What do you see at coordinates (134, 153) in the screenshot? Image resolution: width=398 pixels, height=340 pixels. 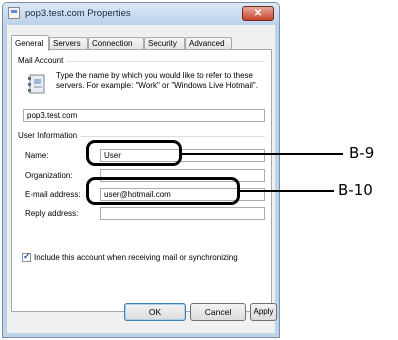 I see `name-highlight-ring` at bounding box center [134, 153].